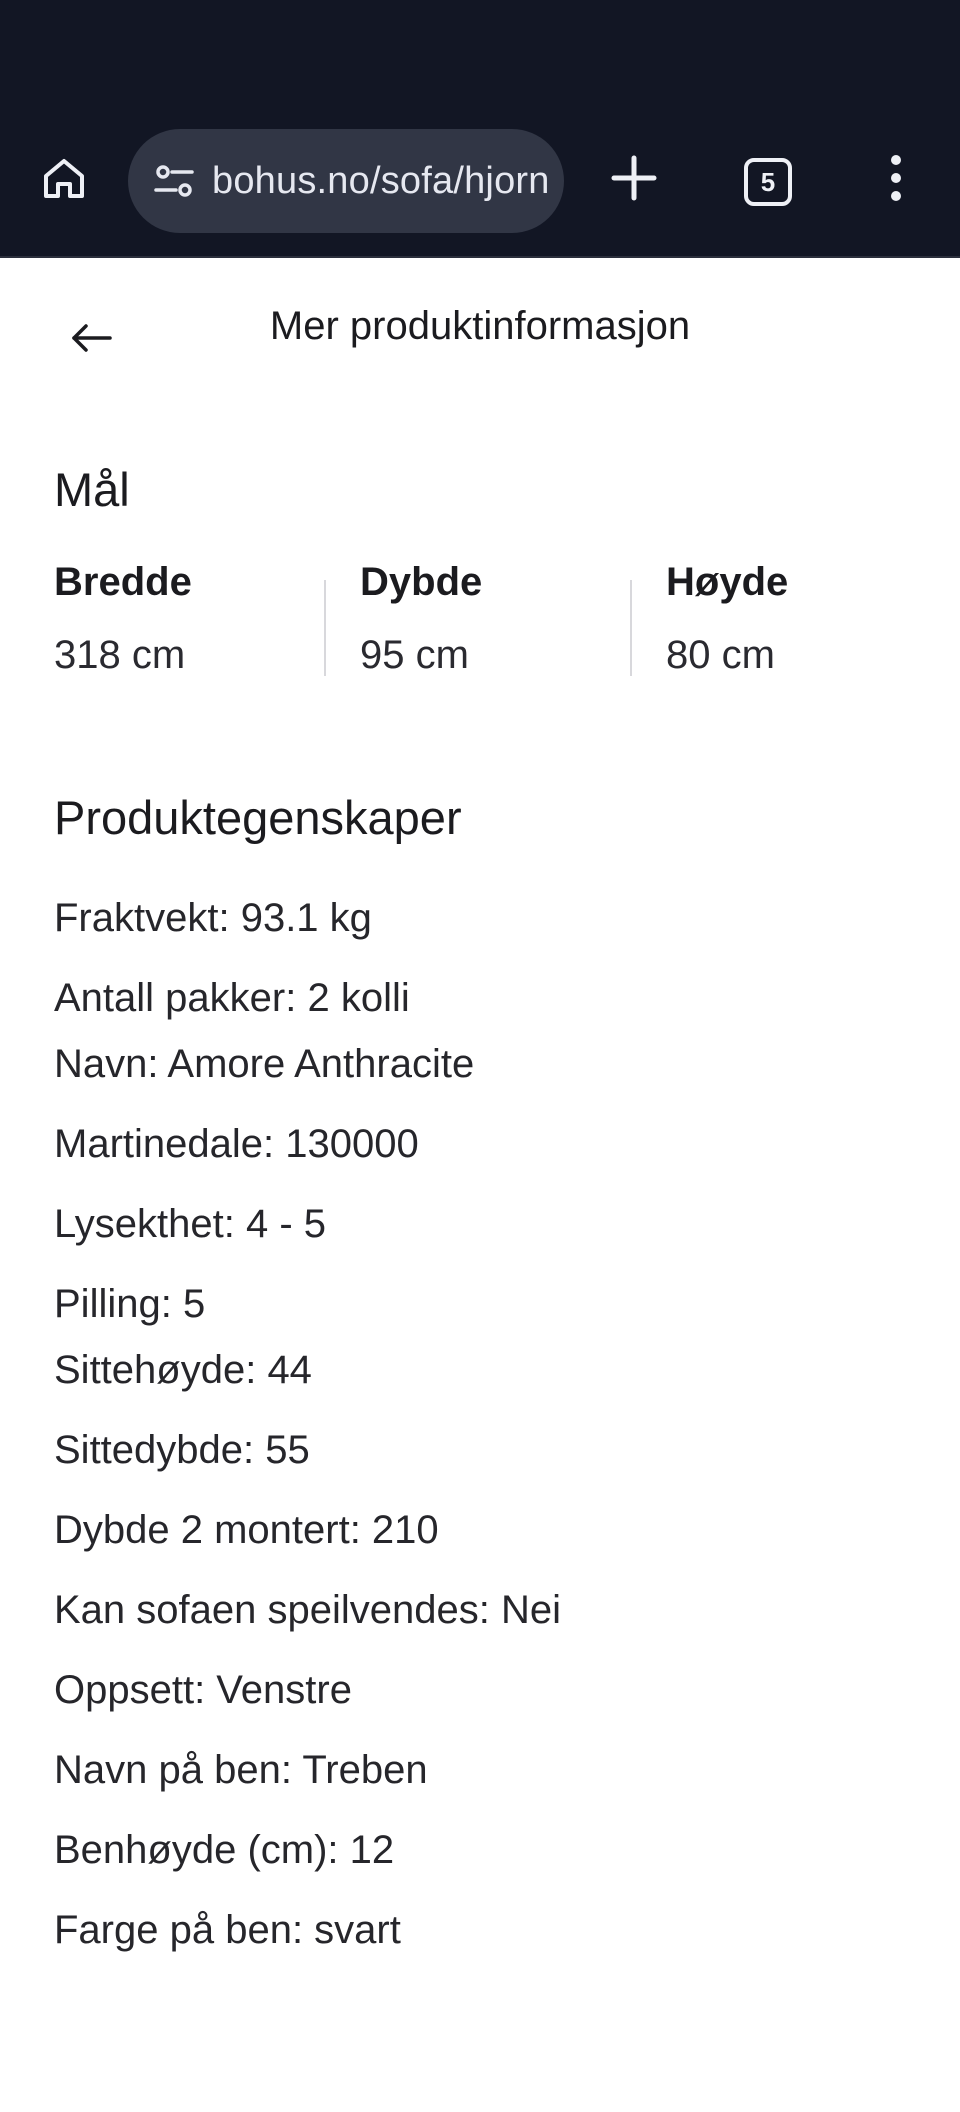 The image size is (960, 2112). What do you see at coordinates (203, 1690) in the screenshot?
I see `list-item: Oppsett: Venstre` at bounding box center [203, 1690].